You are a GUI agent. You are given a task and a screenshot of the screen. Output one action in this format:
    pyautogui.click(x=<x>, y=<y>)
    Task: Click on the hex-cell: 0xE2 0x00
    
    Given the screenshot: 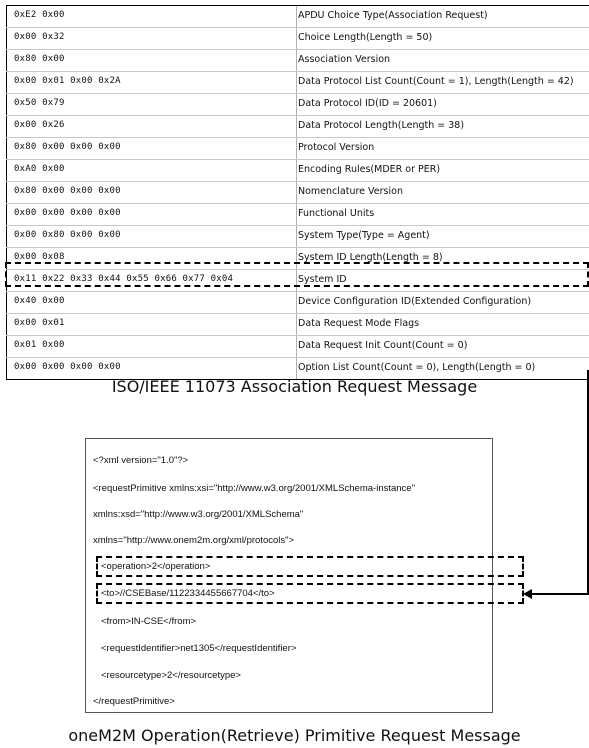 What is the action you would take?
    pyautogui.click(x=39, y=15)
    